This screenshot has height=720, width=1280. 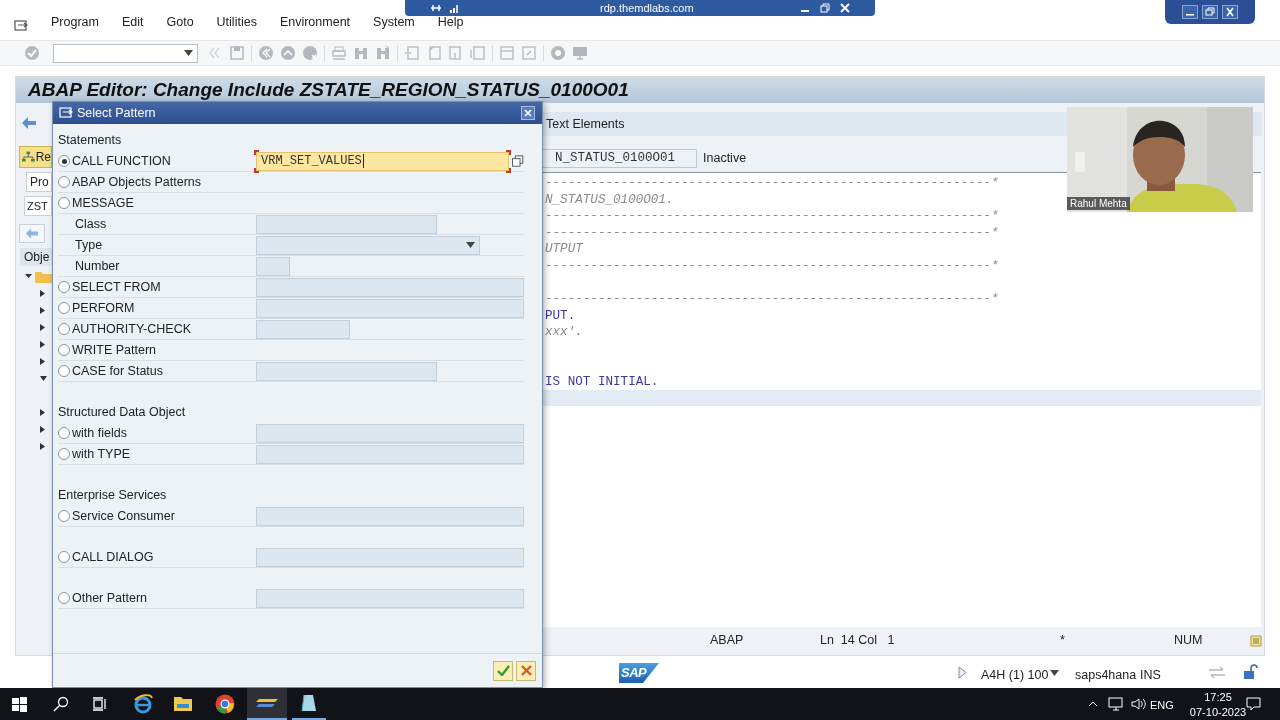 I want to click on print-icon, so click(x=339, y=53).